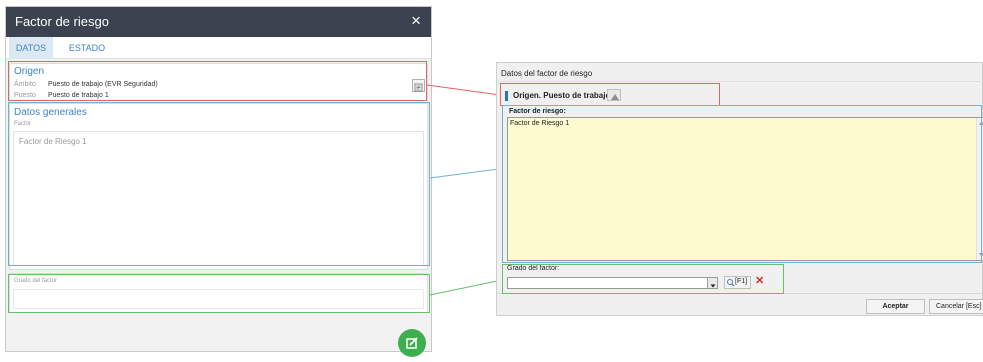 This screenshot has height=362, width=983. Describe the element at coordinates (466, 287) in the screenshot. I see `connector-green` at that location.